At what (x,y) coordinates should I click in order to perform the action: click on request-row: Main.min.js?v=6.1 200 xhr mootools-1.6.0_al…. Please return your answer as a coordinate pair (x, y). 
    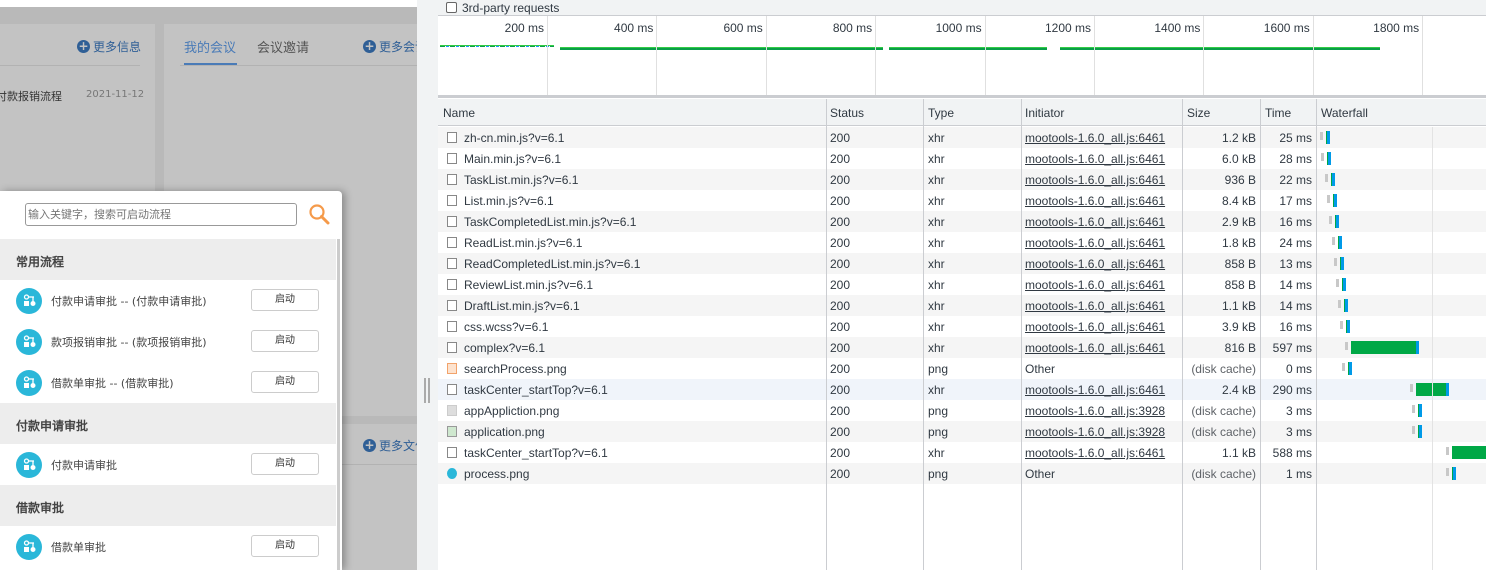
    Looking at the image, I should click on (962, 158).